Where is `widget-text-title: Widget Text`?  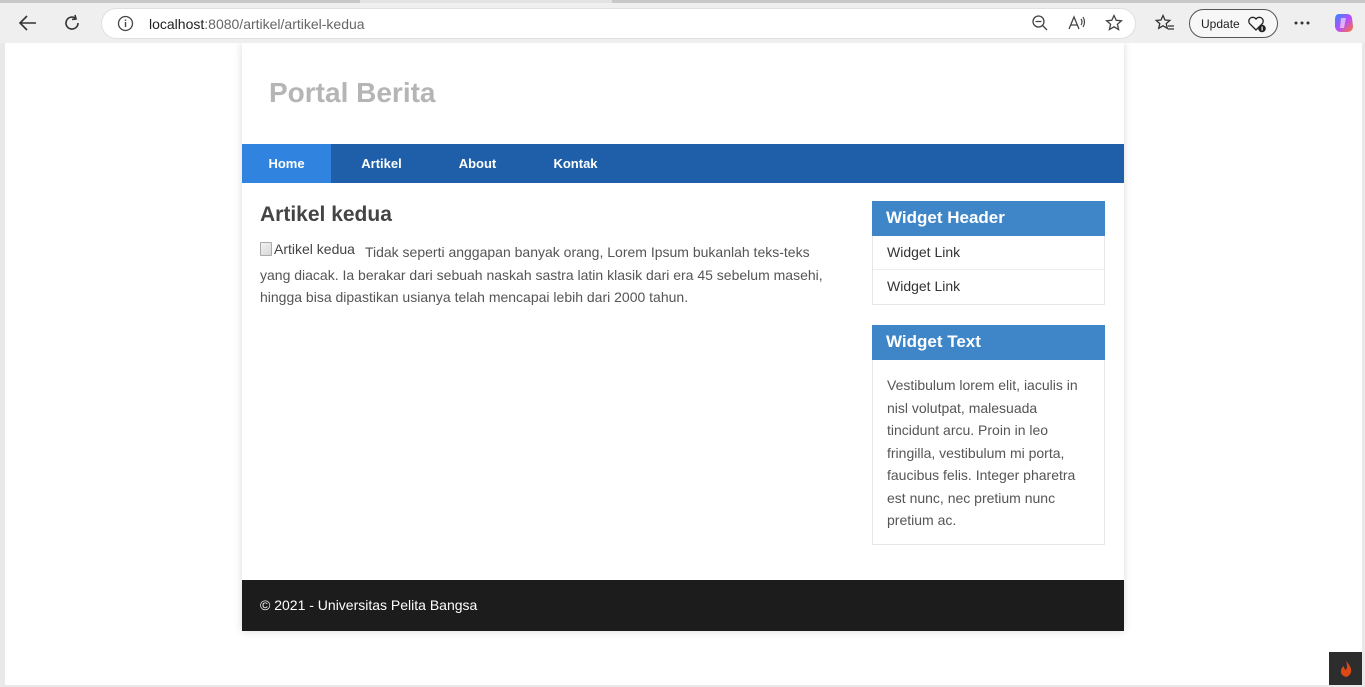 widget-text-title: Widget Text is located at coordinates (988, 342).